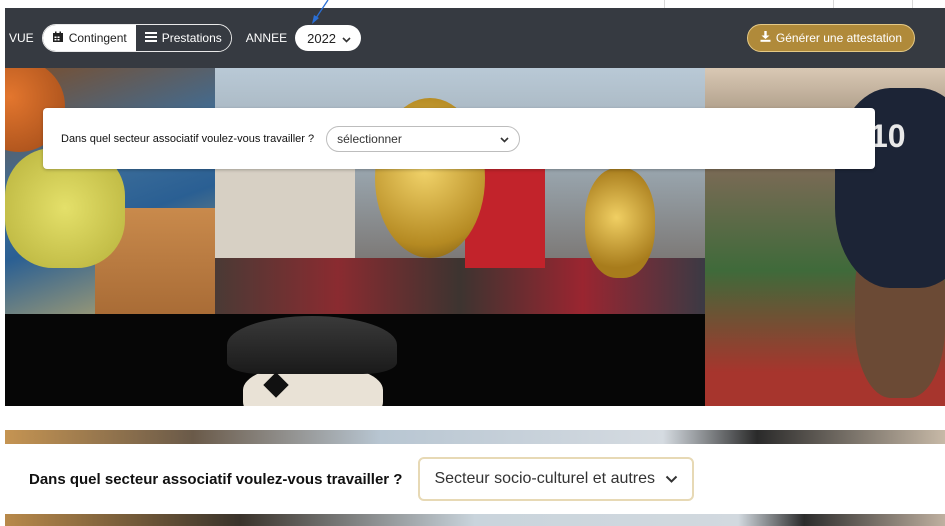  I want to click on separator, so click(472, 418).